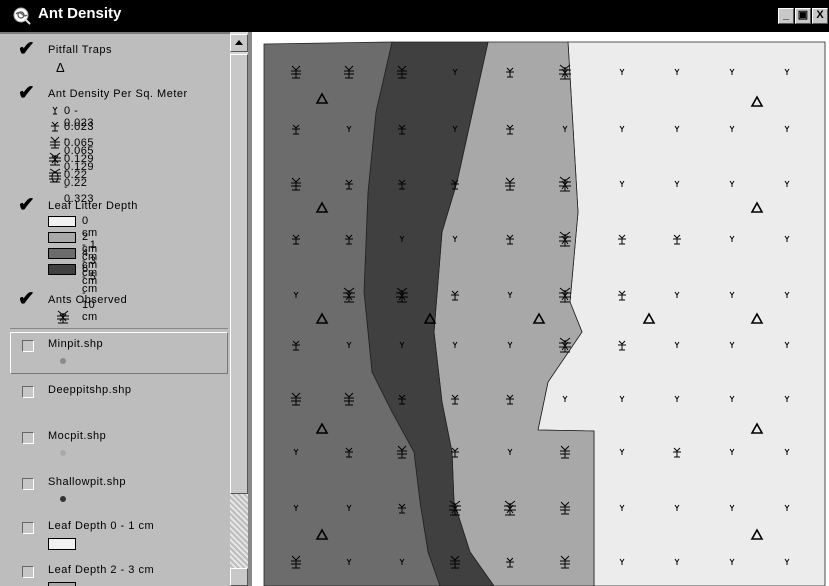  Describe the element at coordinates (55, 159) in the screenshot. I see `ant-symbol-large-icon` at that location.